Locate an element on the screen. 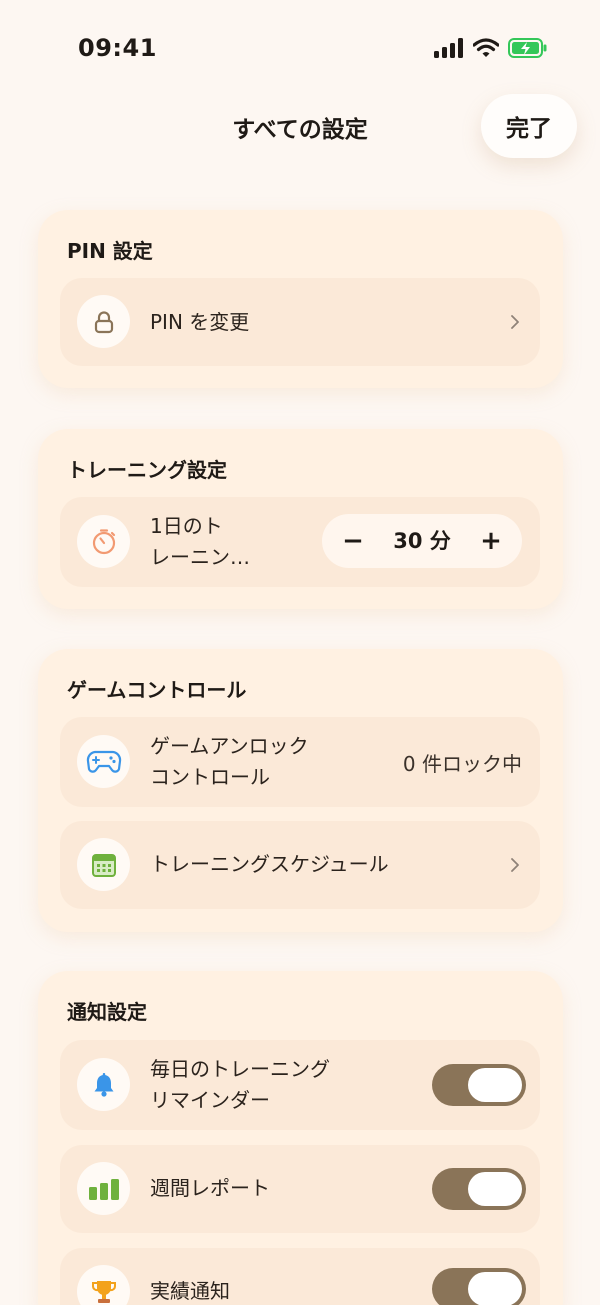 Image resolution: width=600 pixels, height=1305 pixels. section-title: PIN 設定 is located at coordinates (110, 251).